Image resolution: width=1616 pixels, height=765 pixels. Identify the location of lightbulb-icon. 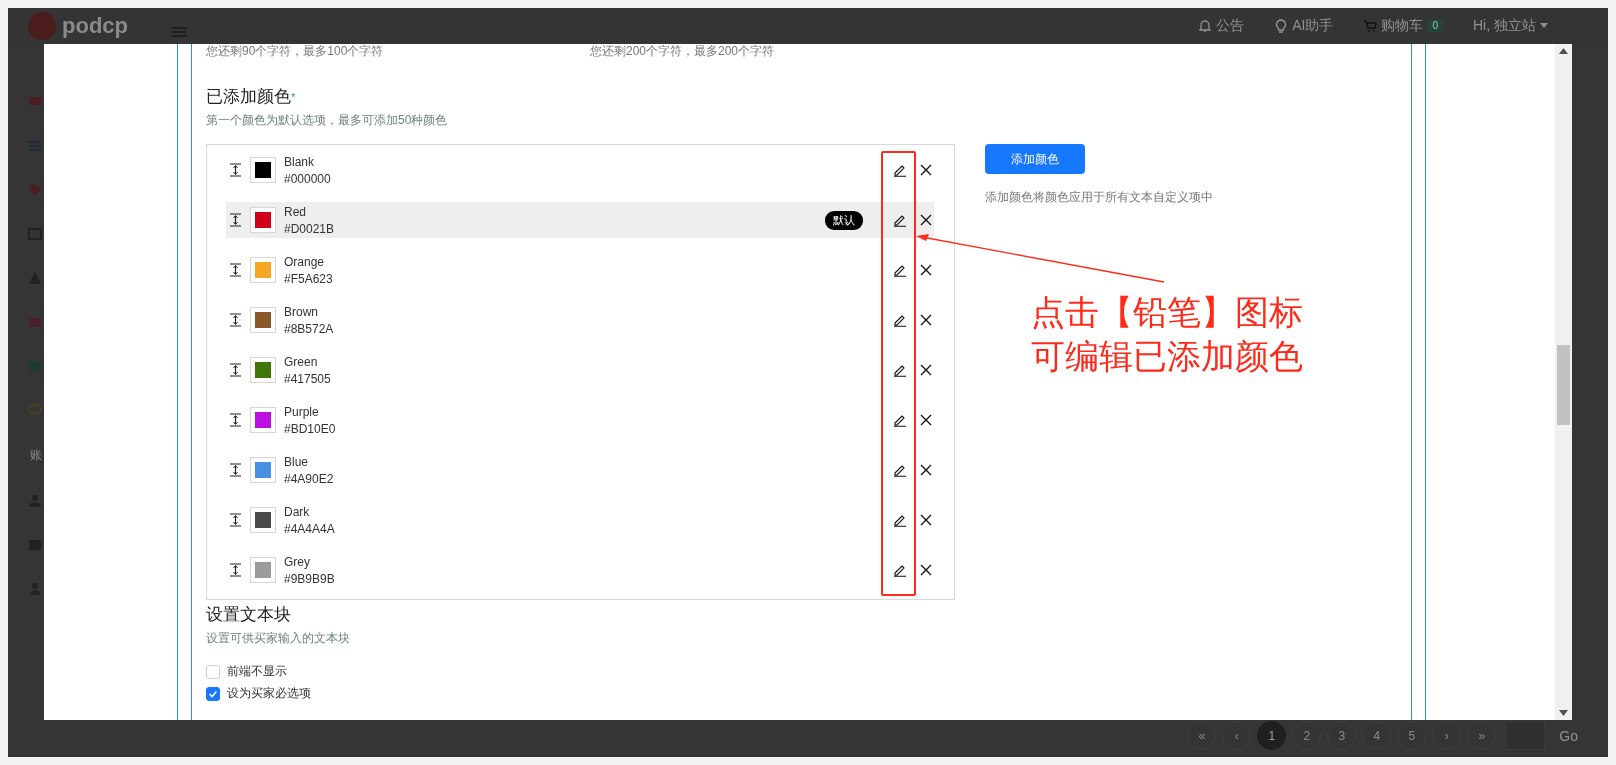
(1281, 25).